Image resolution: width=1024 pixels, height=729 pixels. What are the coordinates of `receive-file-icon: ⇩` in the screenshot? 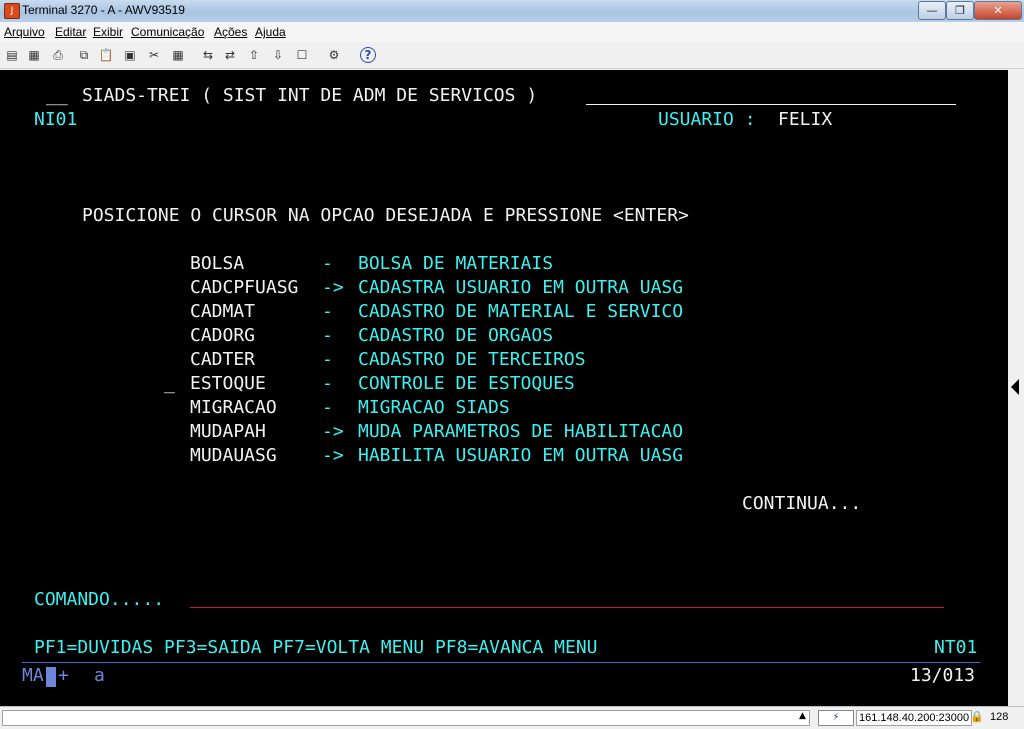 It's located at (278, 55).